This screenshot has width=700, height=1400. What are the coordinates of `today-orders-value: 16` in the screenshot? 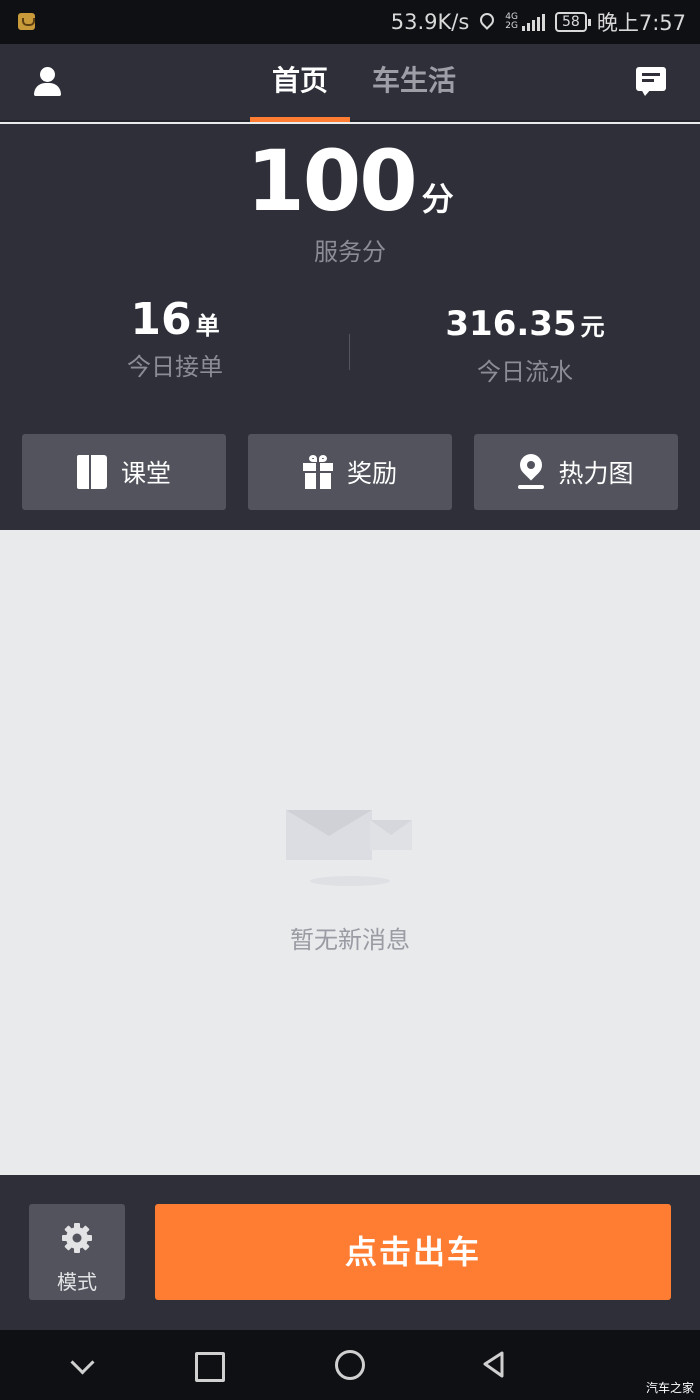 It's located at (161, 319).